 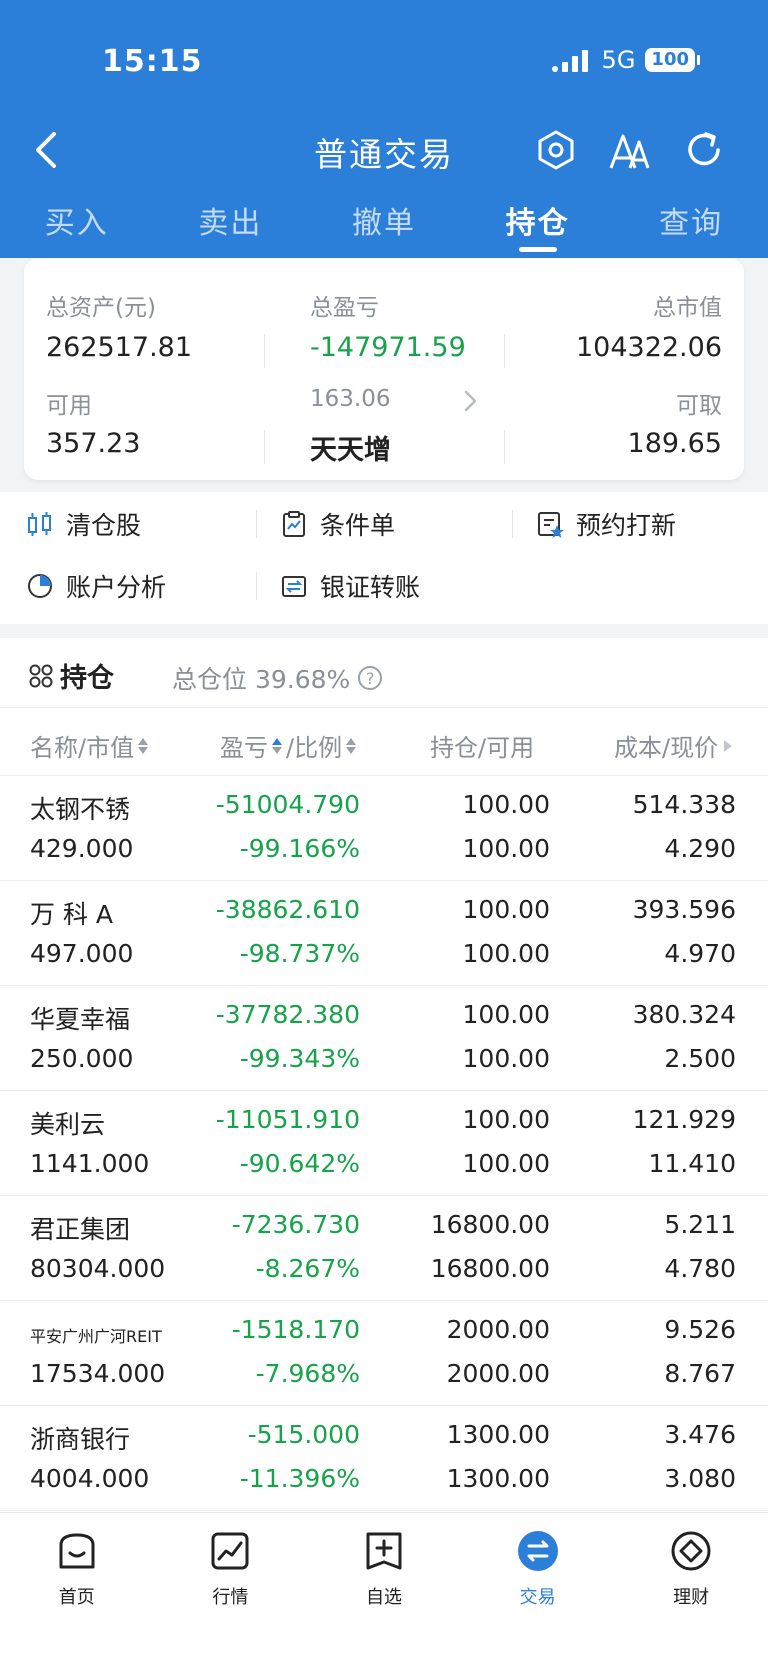 I want to click on total-pl-label: 总盈亏, so click(x=344, y=308).